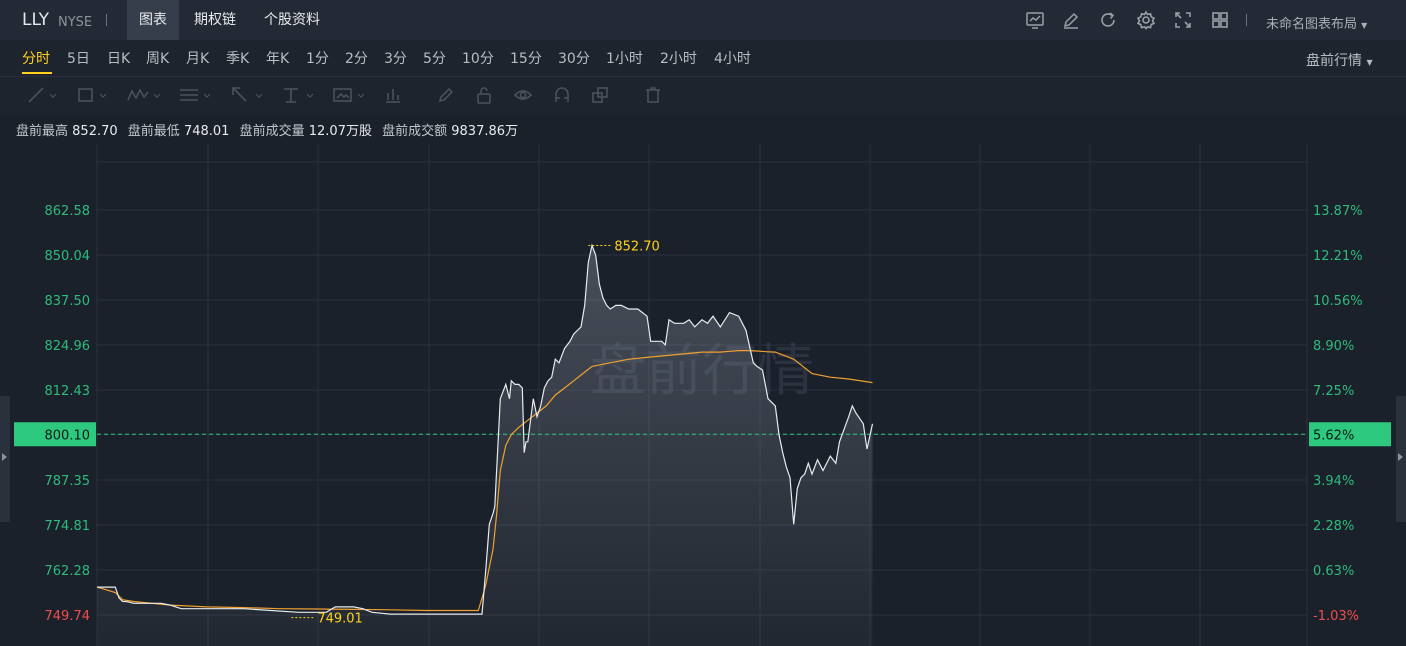 The height and width of the screenshot is (646, 1406). Describe the element at coordinates (1312, 24) in the screenshot. I see `layout-name: 未命名图表布局` at that location.